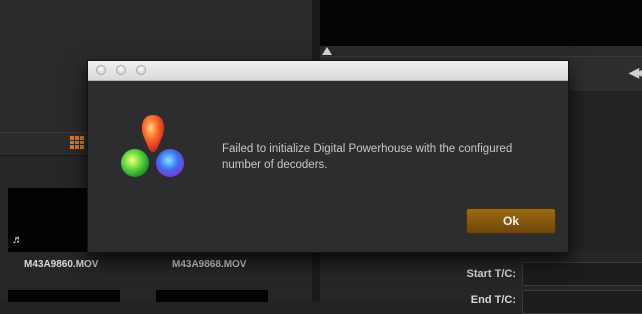 Image resolution: width=642 pixels, height=314 pixels. I want to click on davinci-resolve-logo-icon, so click(152, 146).